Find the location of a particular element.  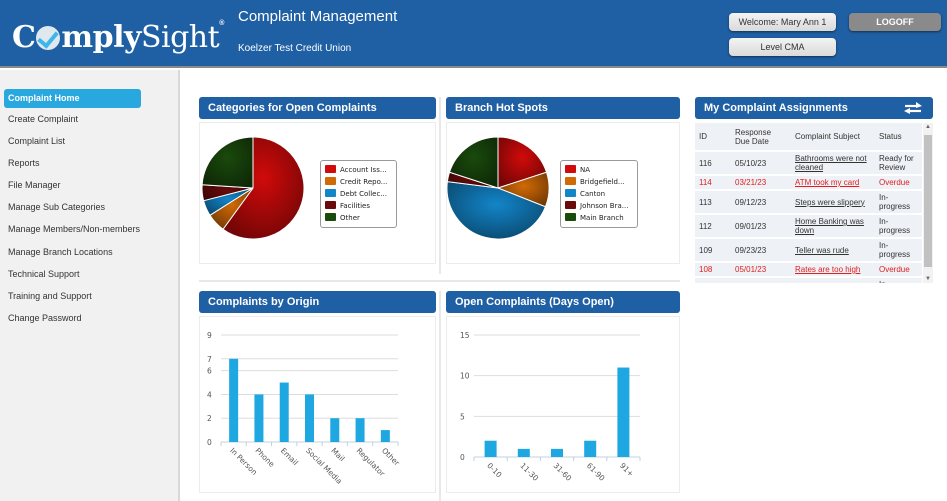

legend-item: Main Branch is located at coordinates (599, 218).